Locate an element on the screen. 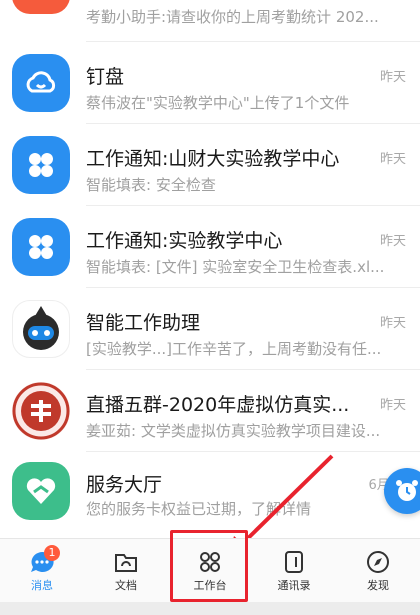 The image size is (420, 615). conversation-title: 工作通知:实验教学中心 is located at coordinates (184, 241).